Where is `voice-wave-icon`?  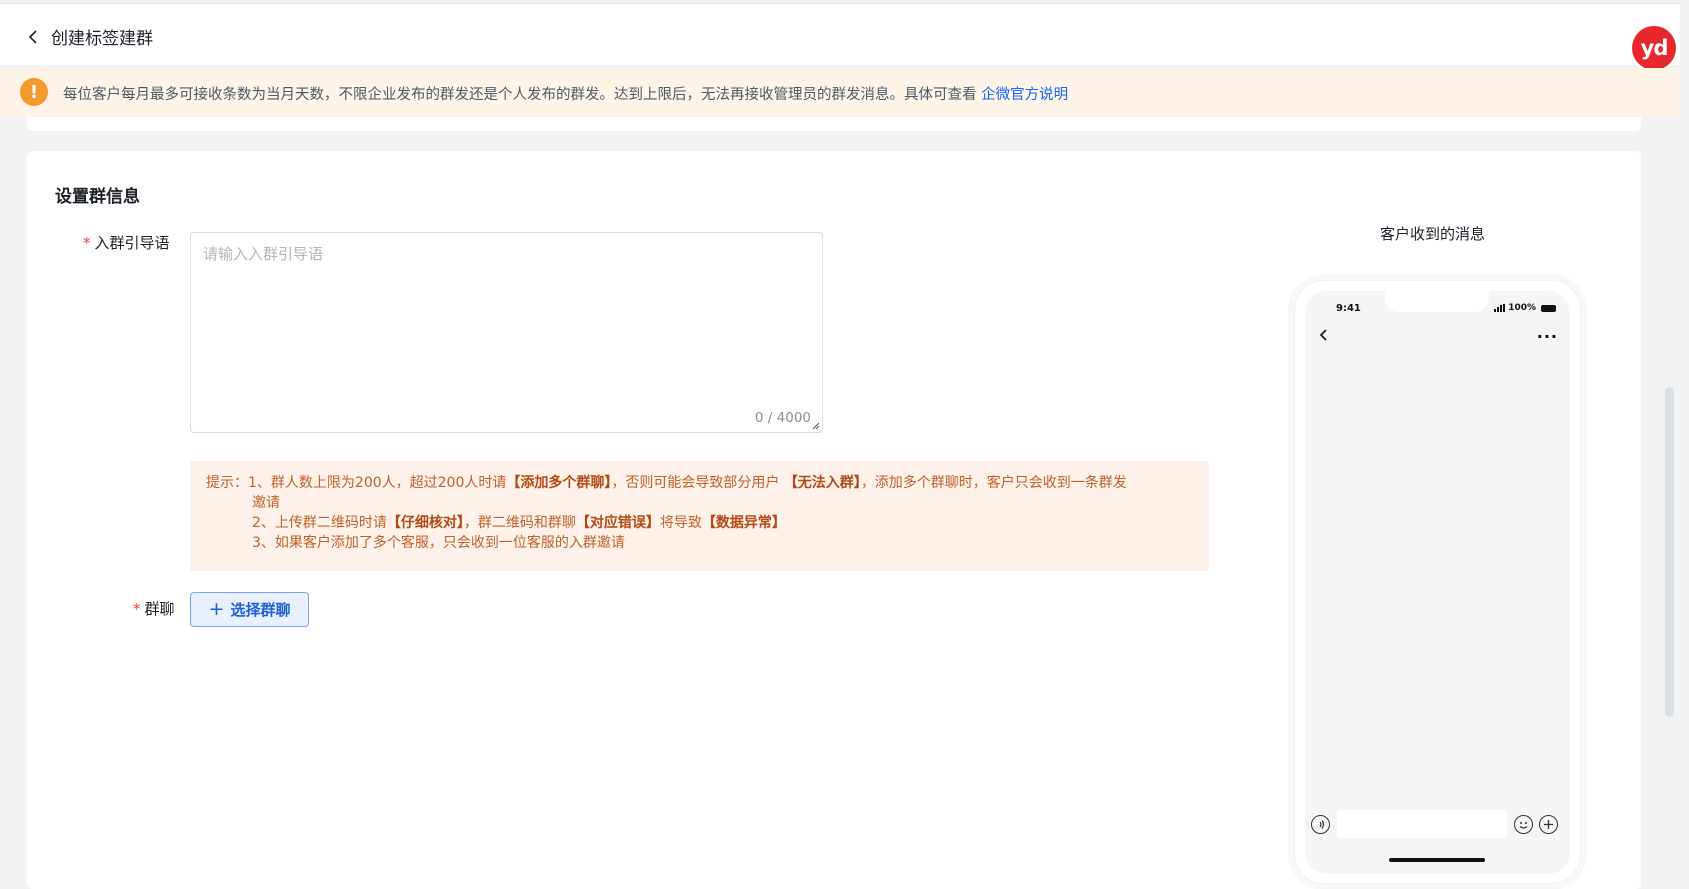
voice-wave-icon is located at coordinates (1321, 824).